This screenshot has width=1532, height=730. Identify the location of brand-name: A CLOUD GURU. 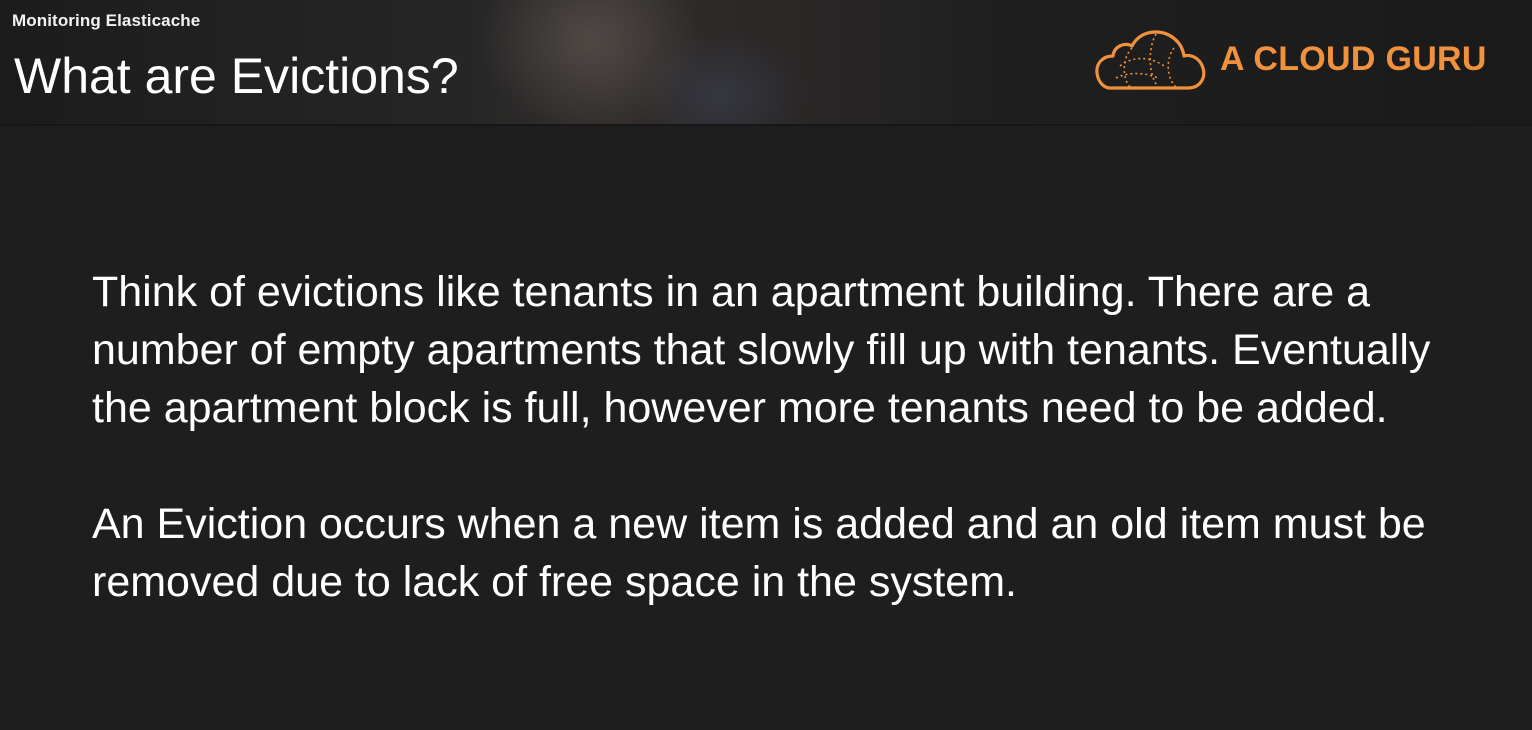
(1353, 59).